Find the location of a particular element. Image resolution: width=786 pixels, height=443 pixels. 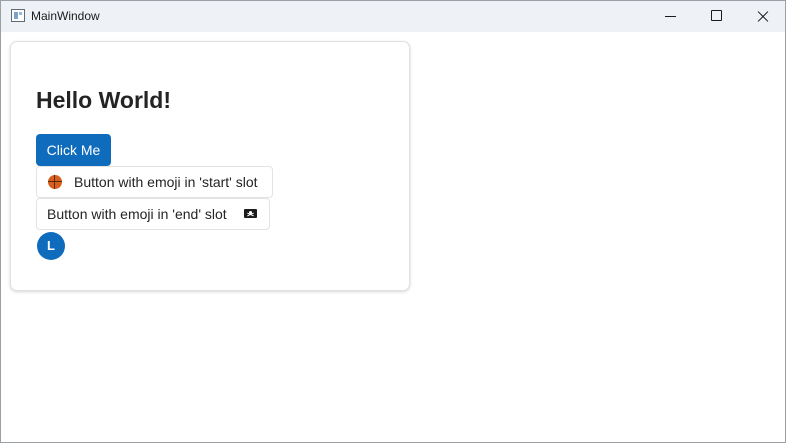

start-slot-button-label: Button with emoji in 'start' slot is located at coordinates (166, 182).